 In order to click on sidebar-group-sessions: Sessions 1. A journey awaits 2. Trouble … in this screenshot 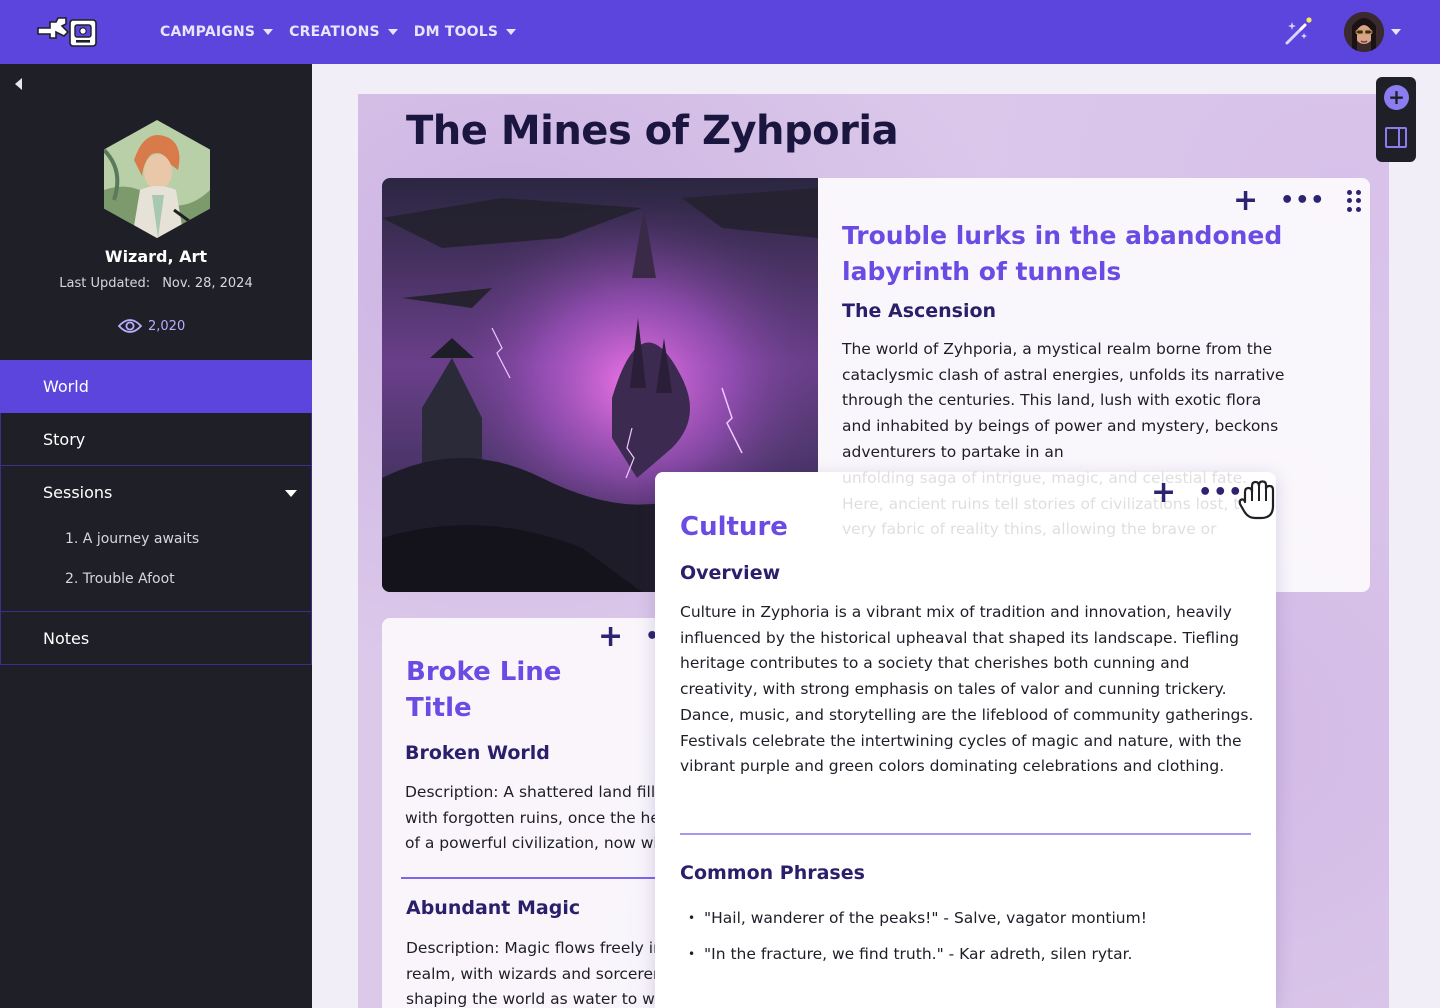, I will do `click(156, 539)`.